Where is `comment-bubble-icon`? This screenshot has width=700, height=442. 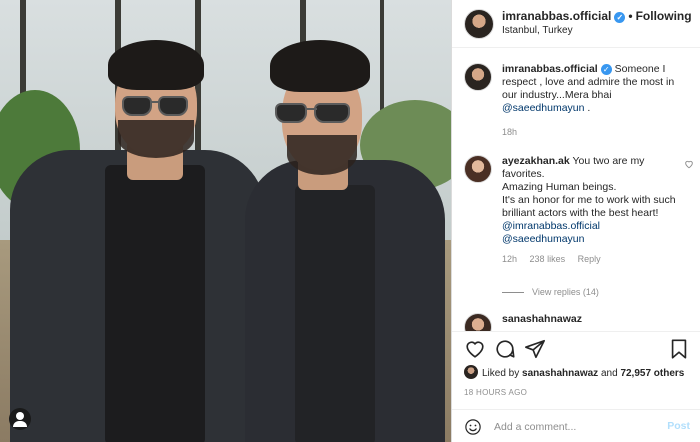 comment-bubble-icon is located at coordinates (505, 349).